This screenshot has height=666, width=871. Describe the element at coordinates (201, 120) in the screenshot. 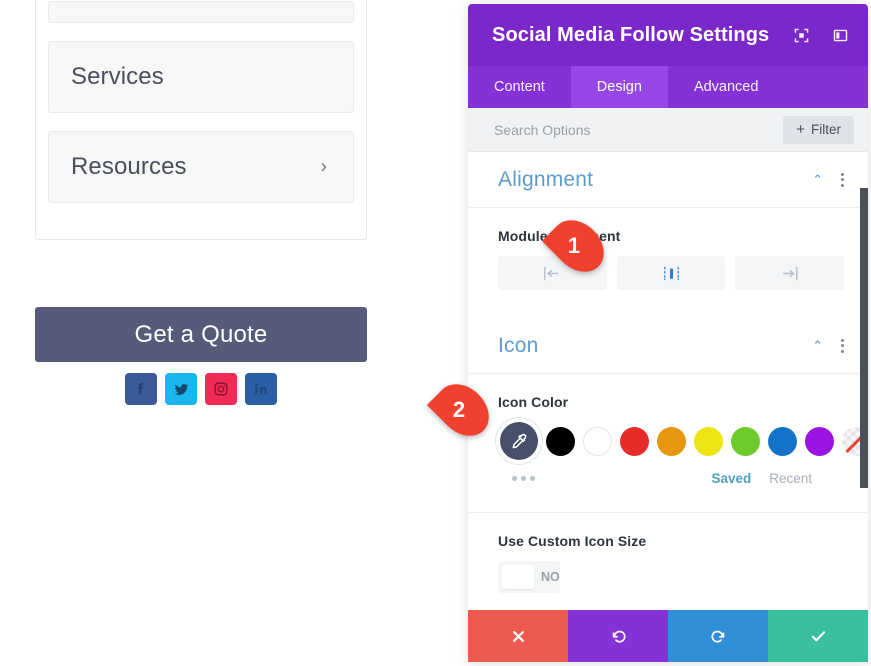

I see `menu-card: Services Resources ›` at that location.